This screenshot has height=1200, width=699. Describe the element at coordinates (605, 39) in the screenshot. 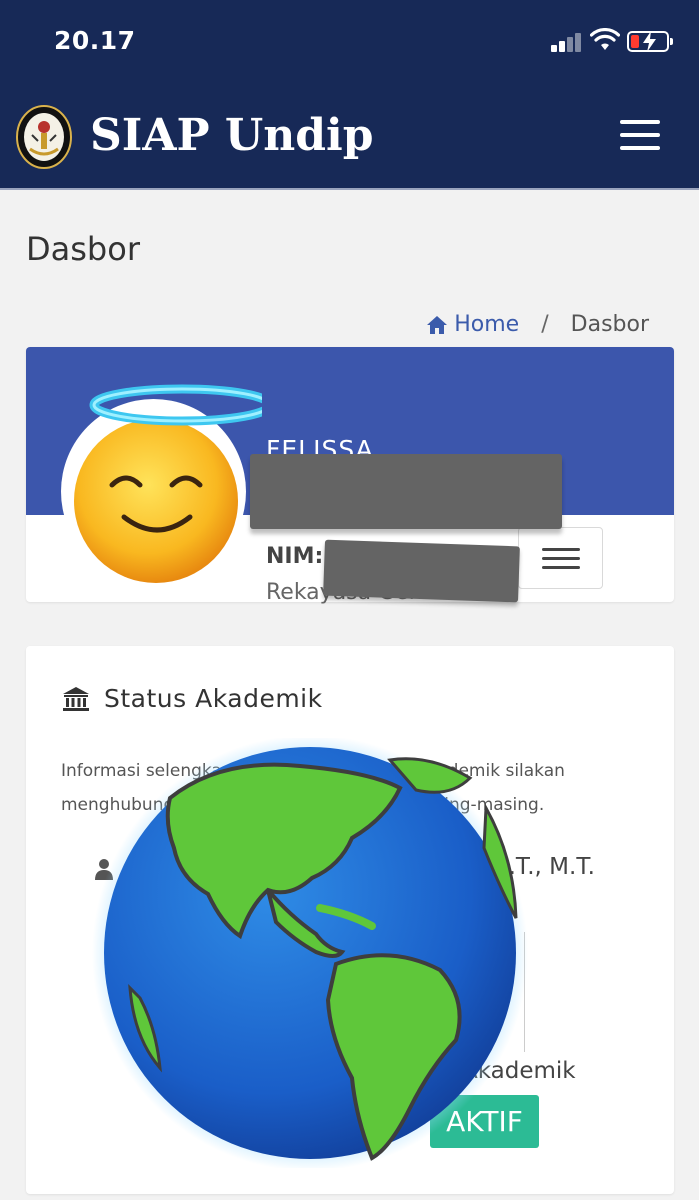

I see `wifi-icon` at that location.